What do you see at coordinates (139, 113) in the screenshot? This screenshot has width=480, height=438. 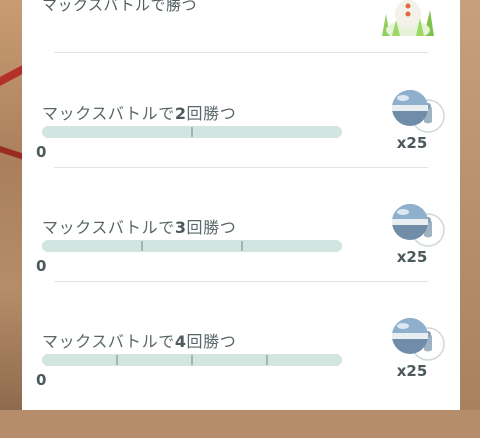 I see `task-title: マックスバトルで2回勝つ` at bounding box center [139, 113].